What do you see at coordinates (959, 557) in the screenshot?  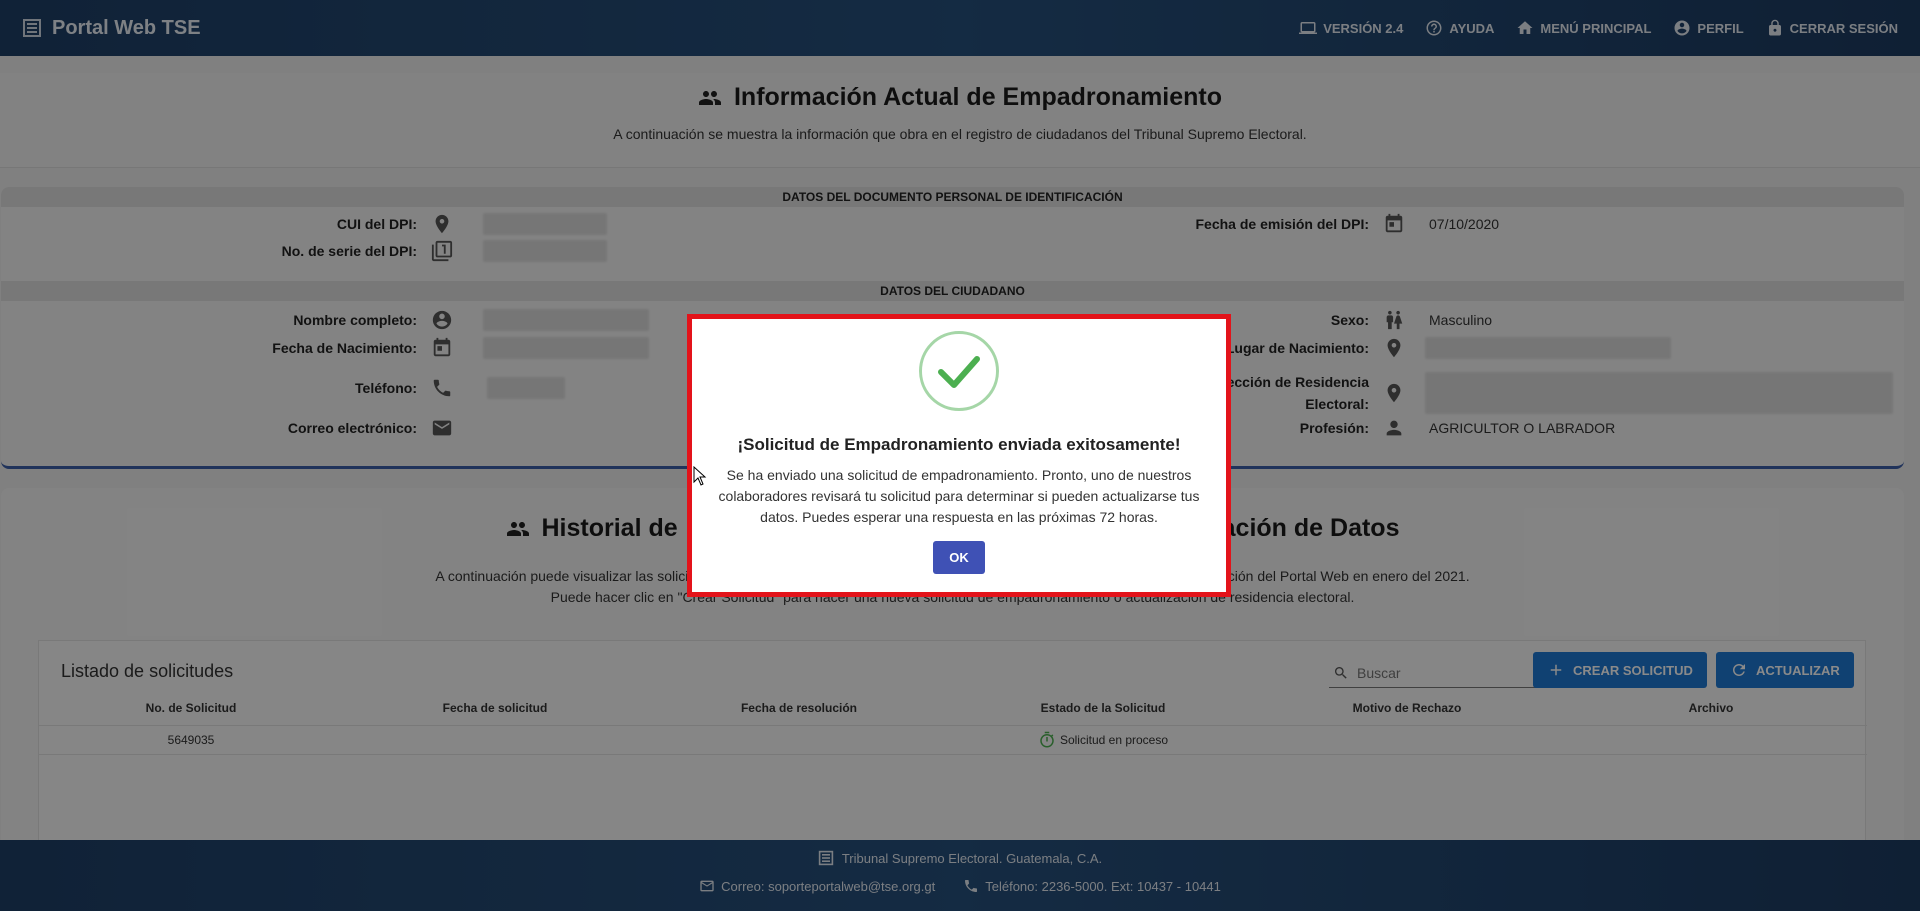 I see `ok-button: OK` at bounding box center [959, 557].